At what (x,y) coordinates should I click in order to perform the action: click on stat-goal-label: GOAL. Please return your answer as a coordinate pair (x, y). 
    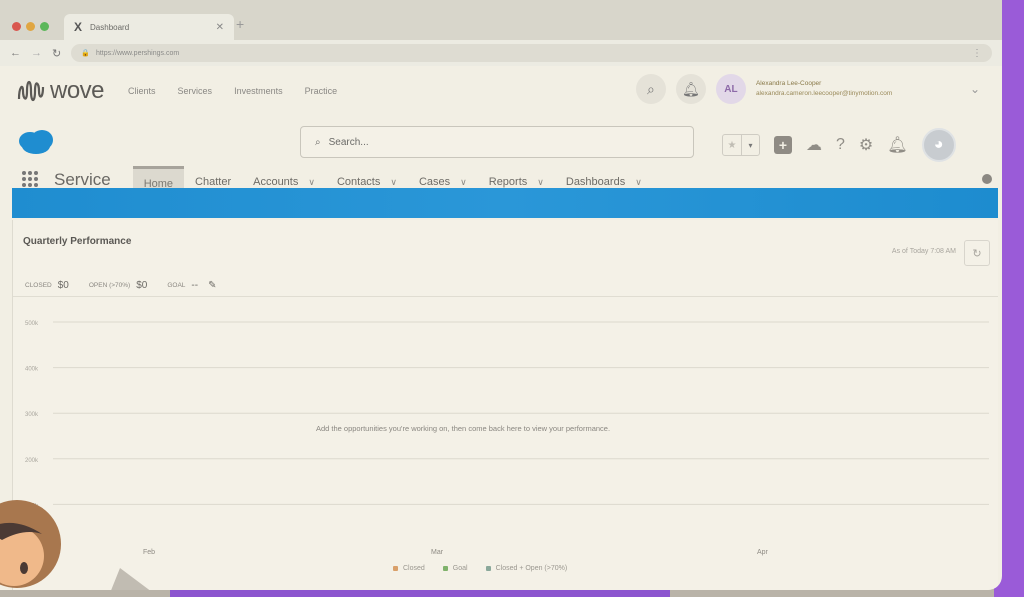
    Looking at the image, I should click on (176, 285).